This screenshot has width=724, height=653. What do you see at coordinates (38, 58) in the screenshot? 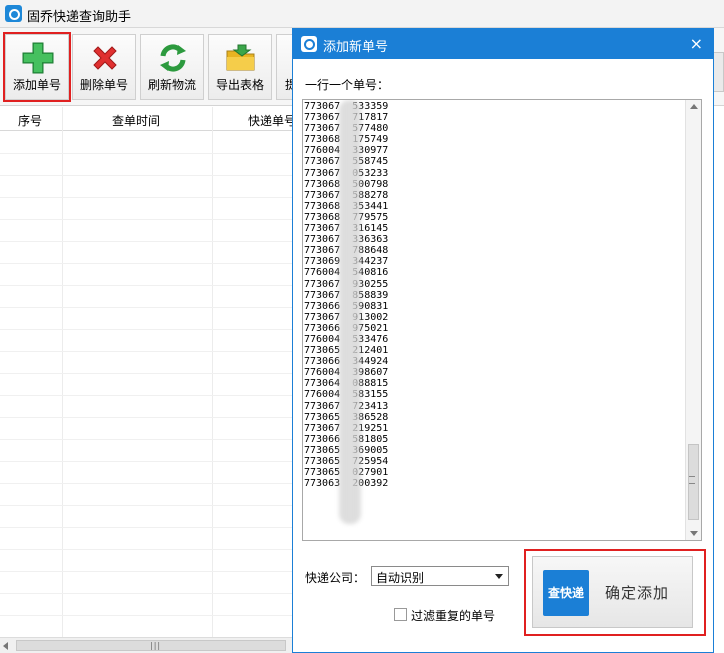
I see `plus-icon` at bounding box center [38, 58].